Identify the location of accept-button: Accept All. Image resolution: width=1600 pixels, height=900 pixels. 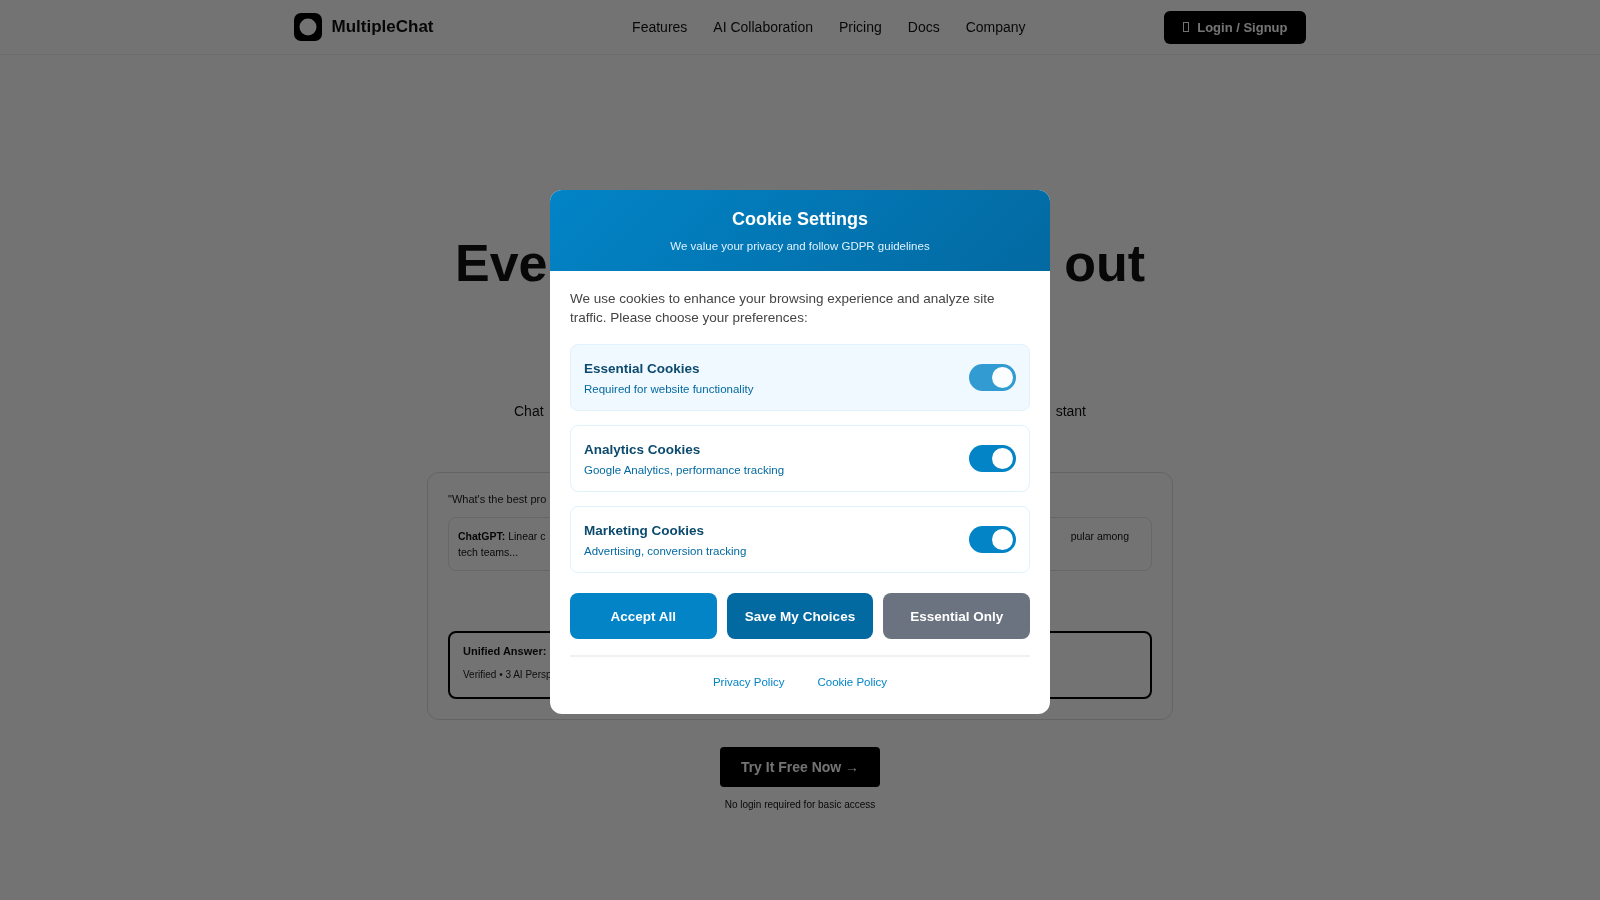
(643, 616).